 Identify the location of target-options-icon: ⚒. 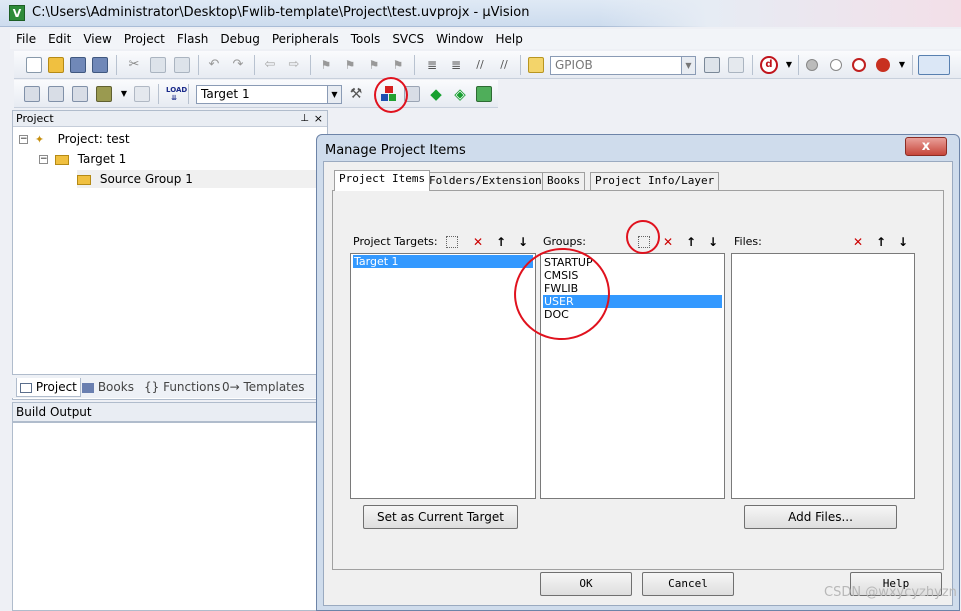
(356, 94).